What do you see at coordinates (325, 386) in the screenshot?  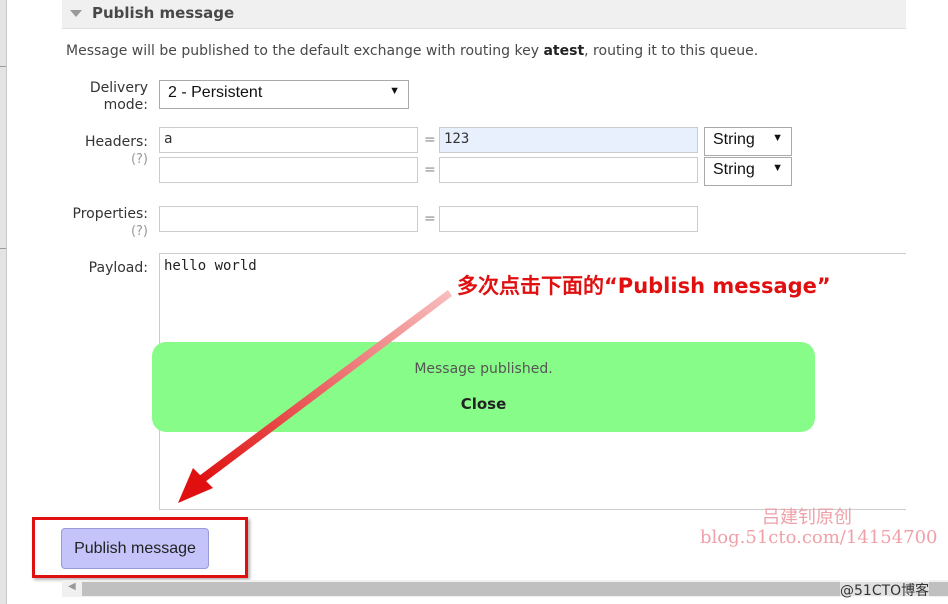 I see `arrow-shaft` at bounding box center [325, 386].